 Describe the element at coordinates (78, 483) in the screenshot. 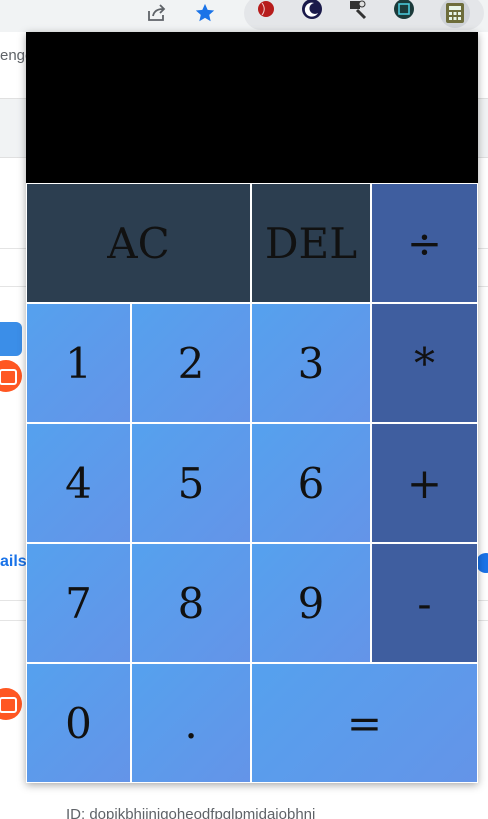

I see `digit-4-button: 4` at that location.